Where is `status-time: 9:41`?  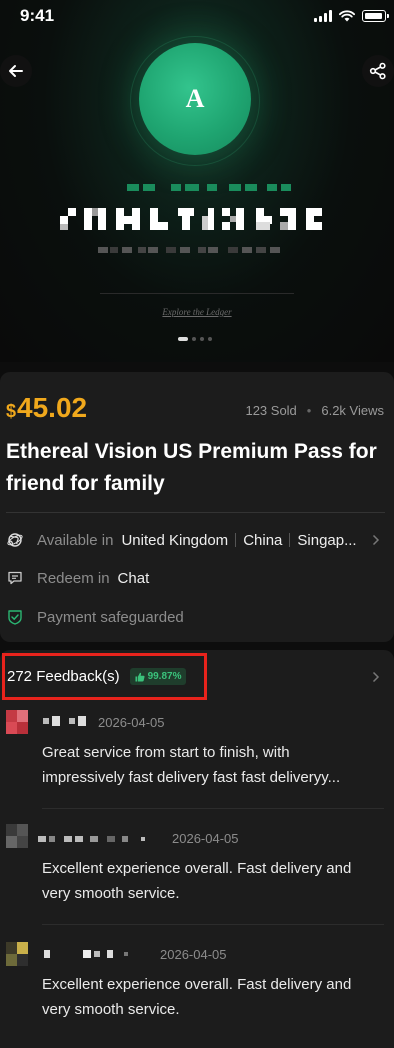
status-time: 9:41 is located at coordinates (37, 15).